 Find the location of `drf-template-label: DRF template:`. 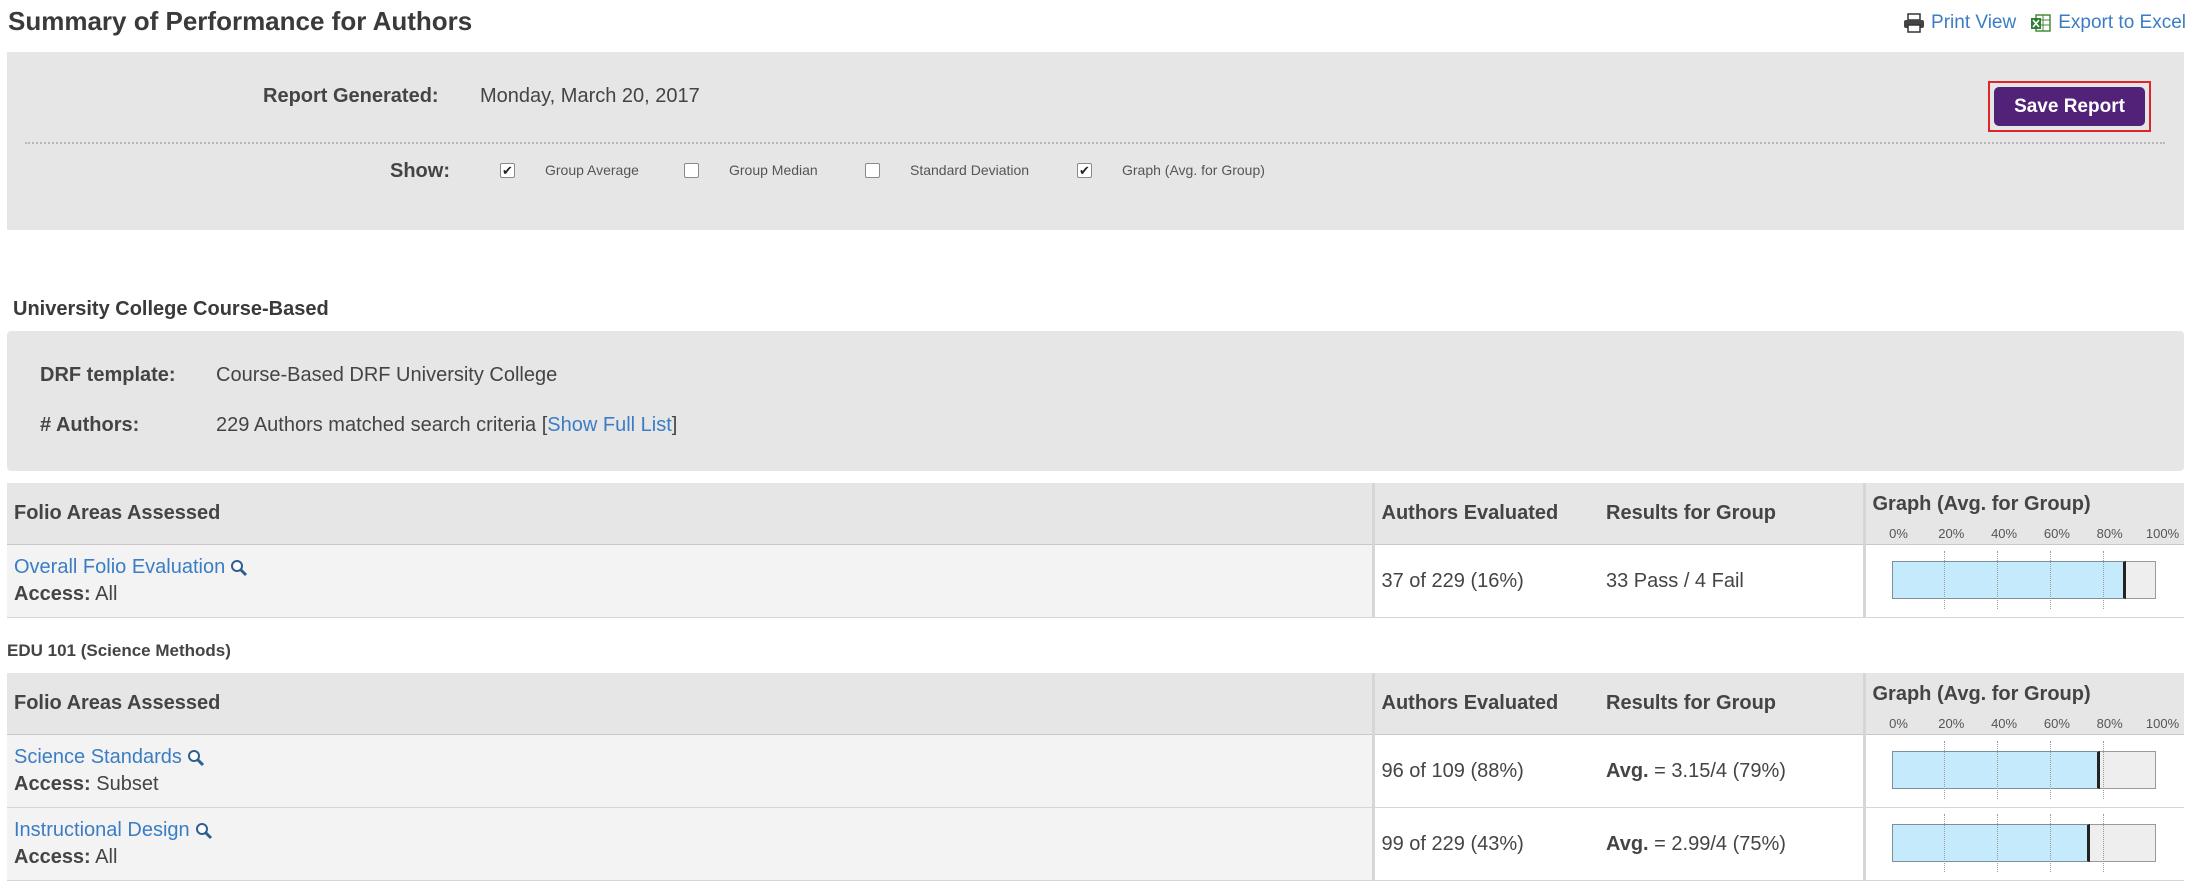

drf-template-label: DRF template: is located at coordinates (108, 375).